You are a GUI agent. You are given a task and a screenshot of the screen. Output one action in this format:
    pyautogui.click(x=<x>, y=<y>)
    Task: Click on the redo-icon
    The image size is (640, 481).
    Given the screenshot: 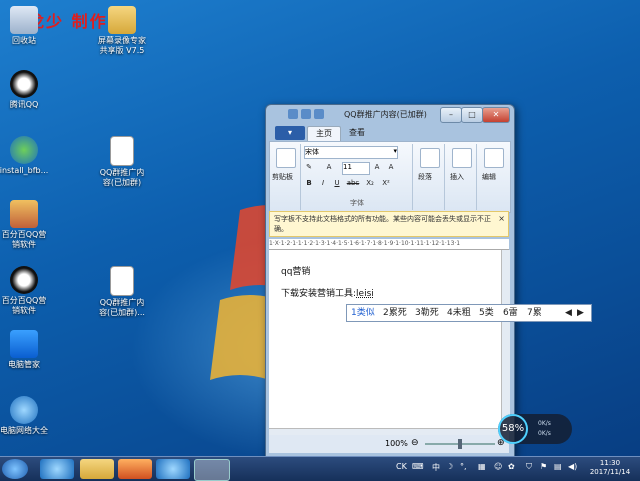 What is the action you would take?
    pyautogui.click(x=319, y=114)
    